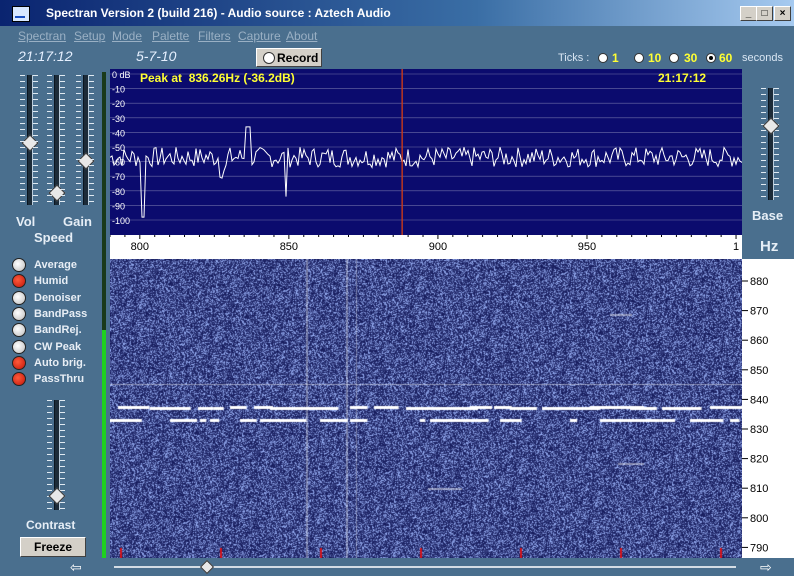  Describe the element at coordinates (768, 215) in the screenshot. I see `base-label: Base` at that location.